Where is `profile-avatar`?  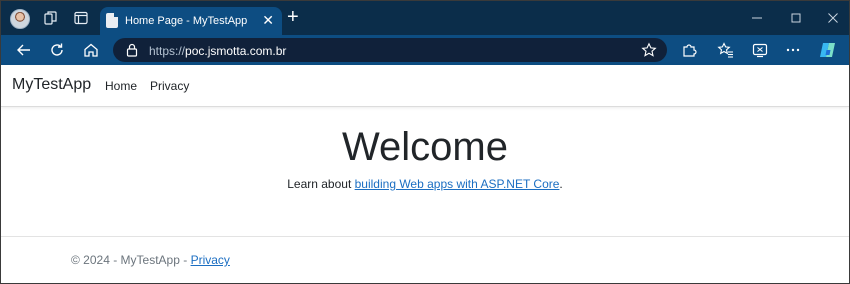 profile-avatar is located at coordinates (20, 19).